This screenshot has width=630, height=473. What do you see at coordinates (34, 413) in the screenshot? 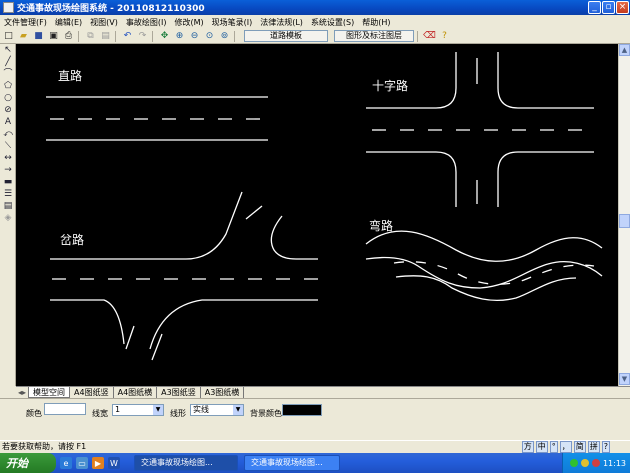
I see `color-label: 颜色` at bounding box center [34, 413].